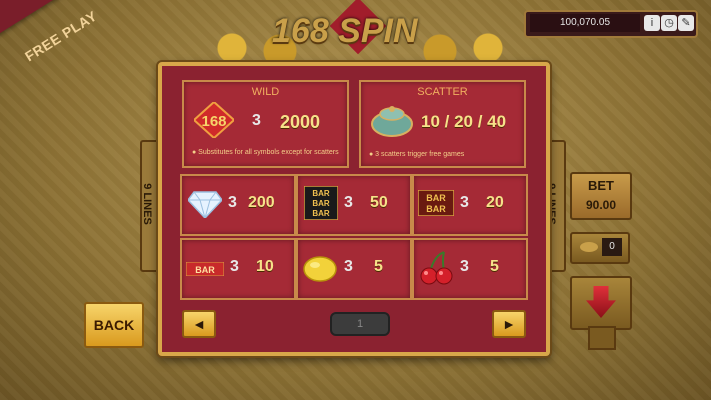 The image size is (711, 400). Describe the element at coordinates (348, 202) in the screenshot. I see `triple-bar-count: 3` at that location.